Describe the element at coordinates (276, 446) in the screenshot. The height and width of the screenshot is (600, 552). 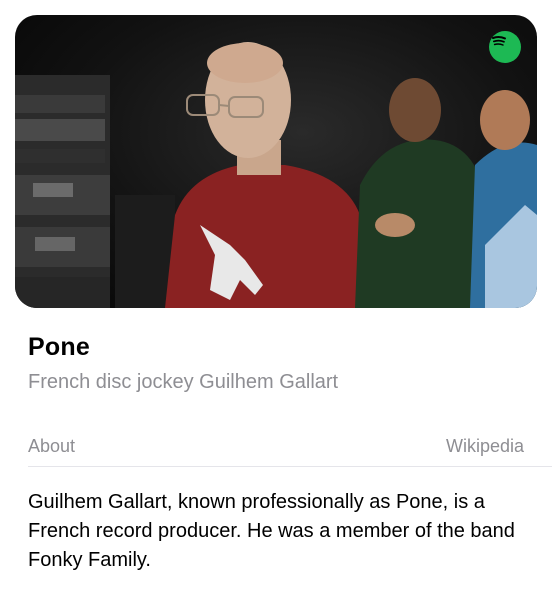
I see `about-section-header: About Wikipedia` at that location.